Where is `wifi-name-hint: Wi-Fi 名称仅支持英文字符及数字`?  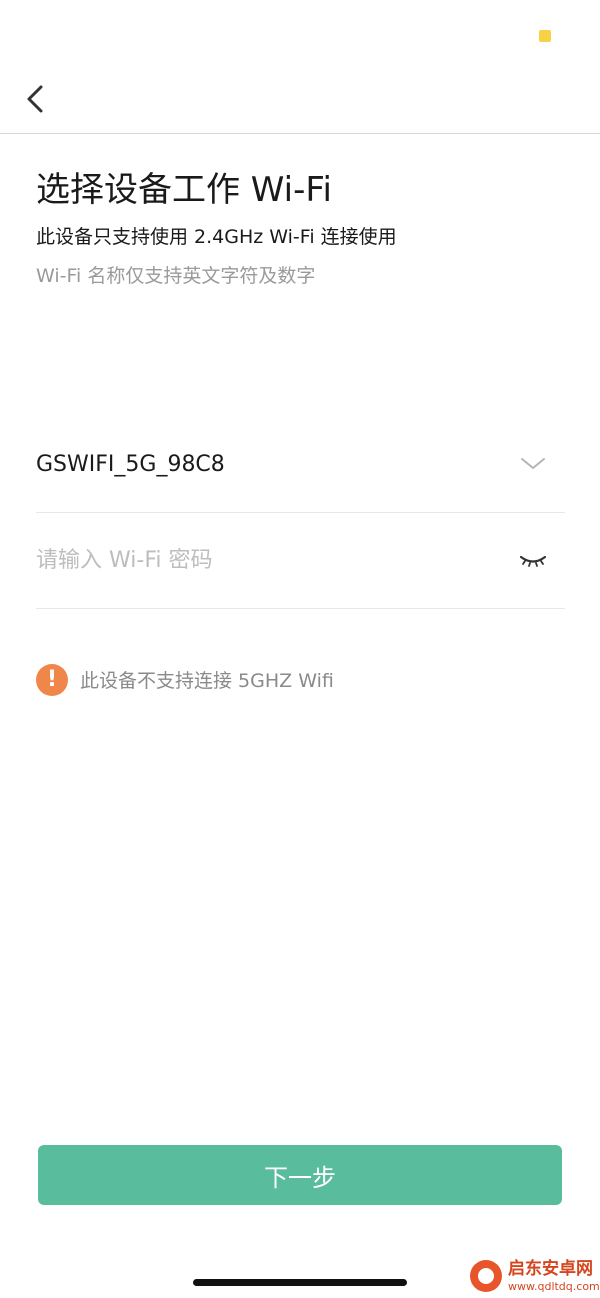
wifi-name-hint: Wi-Fi 名称仅支持英文字符及数字 is located at coordinates (176, 276).